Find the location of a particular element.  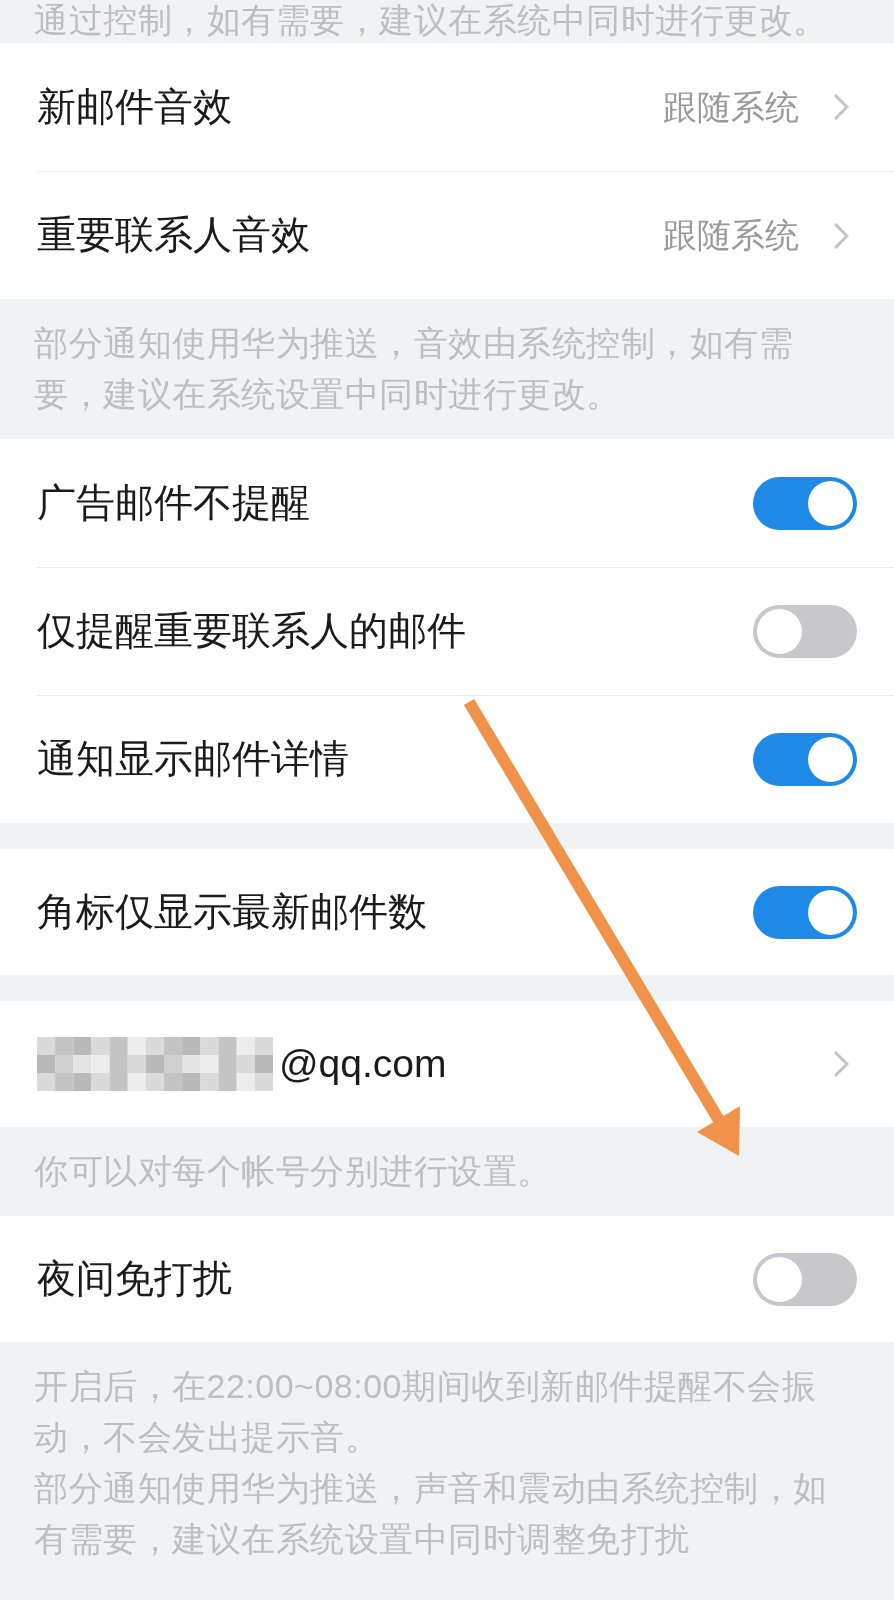

setting-label: 角标仅显示最新邮件数 is located at coordinates (232, 911).